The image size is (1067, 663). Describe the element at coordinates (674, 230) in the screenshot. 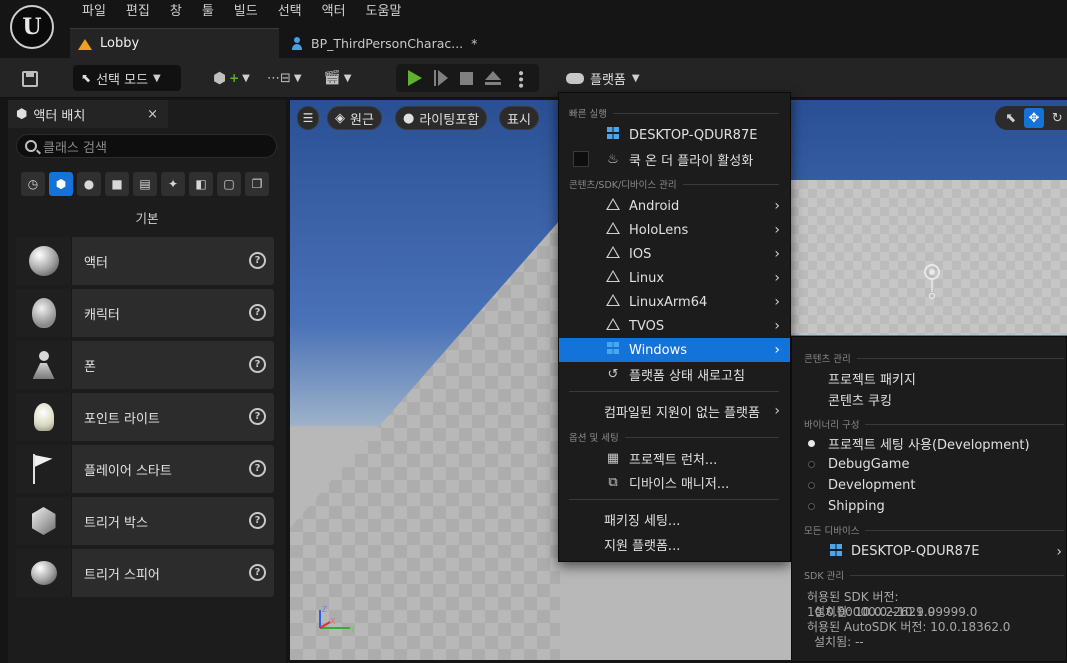

I see `menu-item-hololens: HoloLens ›` at that location.